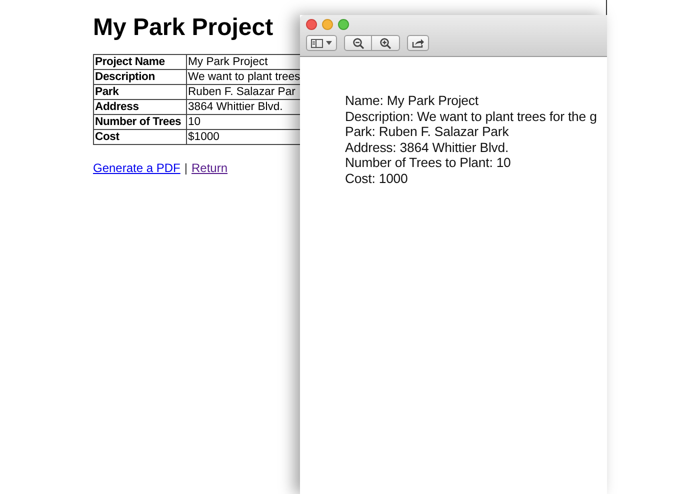 Image resolution: width=695 pixels, height=494 pixels. Describe the element at coordinates (140, 137) in the screenshot. I see `row-label: Cost` at that location.